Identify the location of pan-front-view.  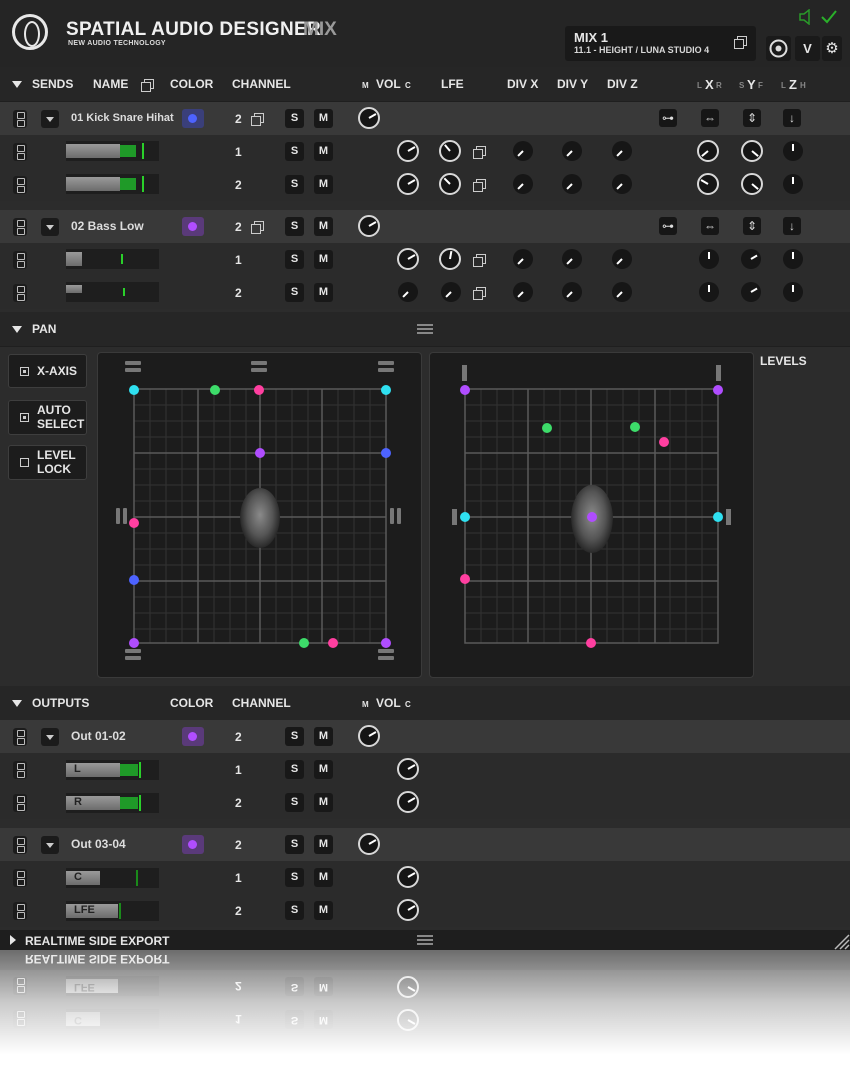
(591, 515).